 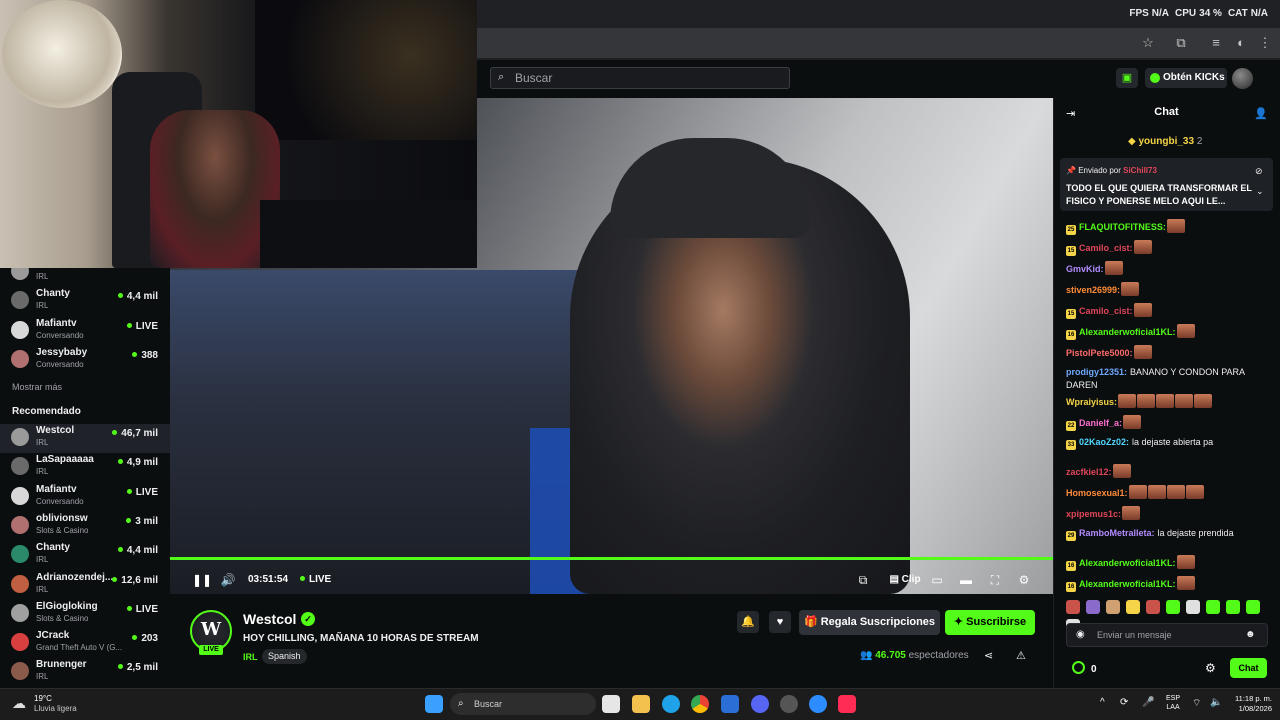 What do you see at coordinates (85, 360) in the screenshot?
I see `sidebar-channel-item: Jessybaby Conversando 388` at bounding box center [85, 360].